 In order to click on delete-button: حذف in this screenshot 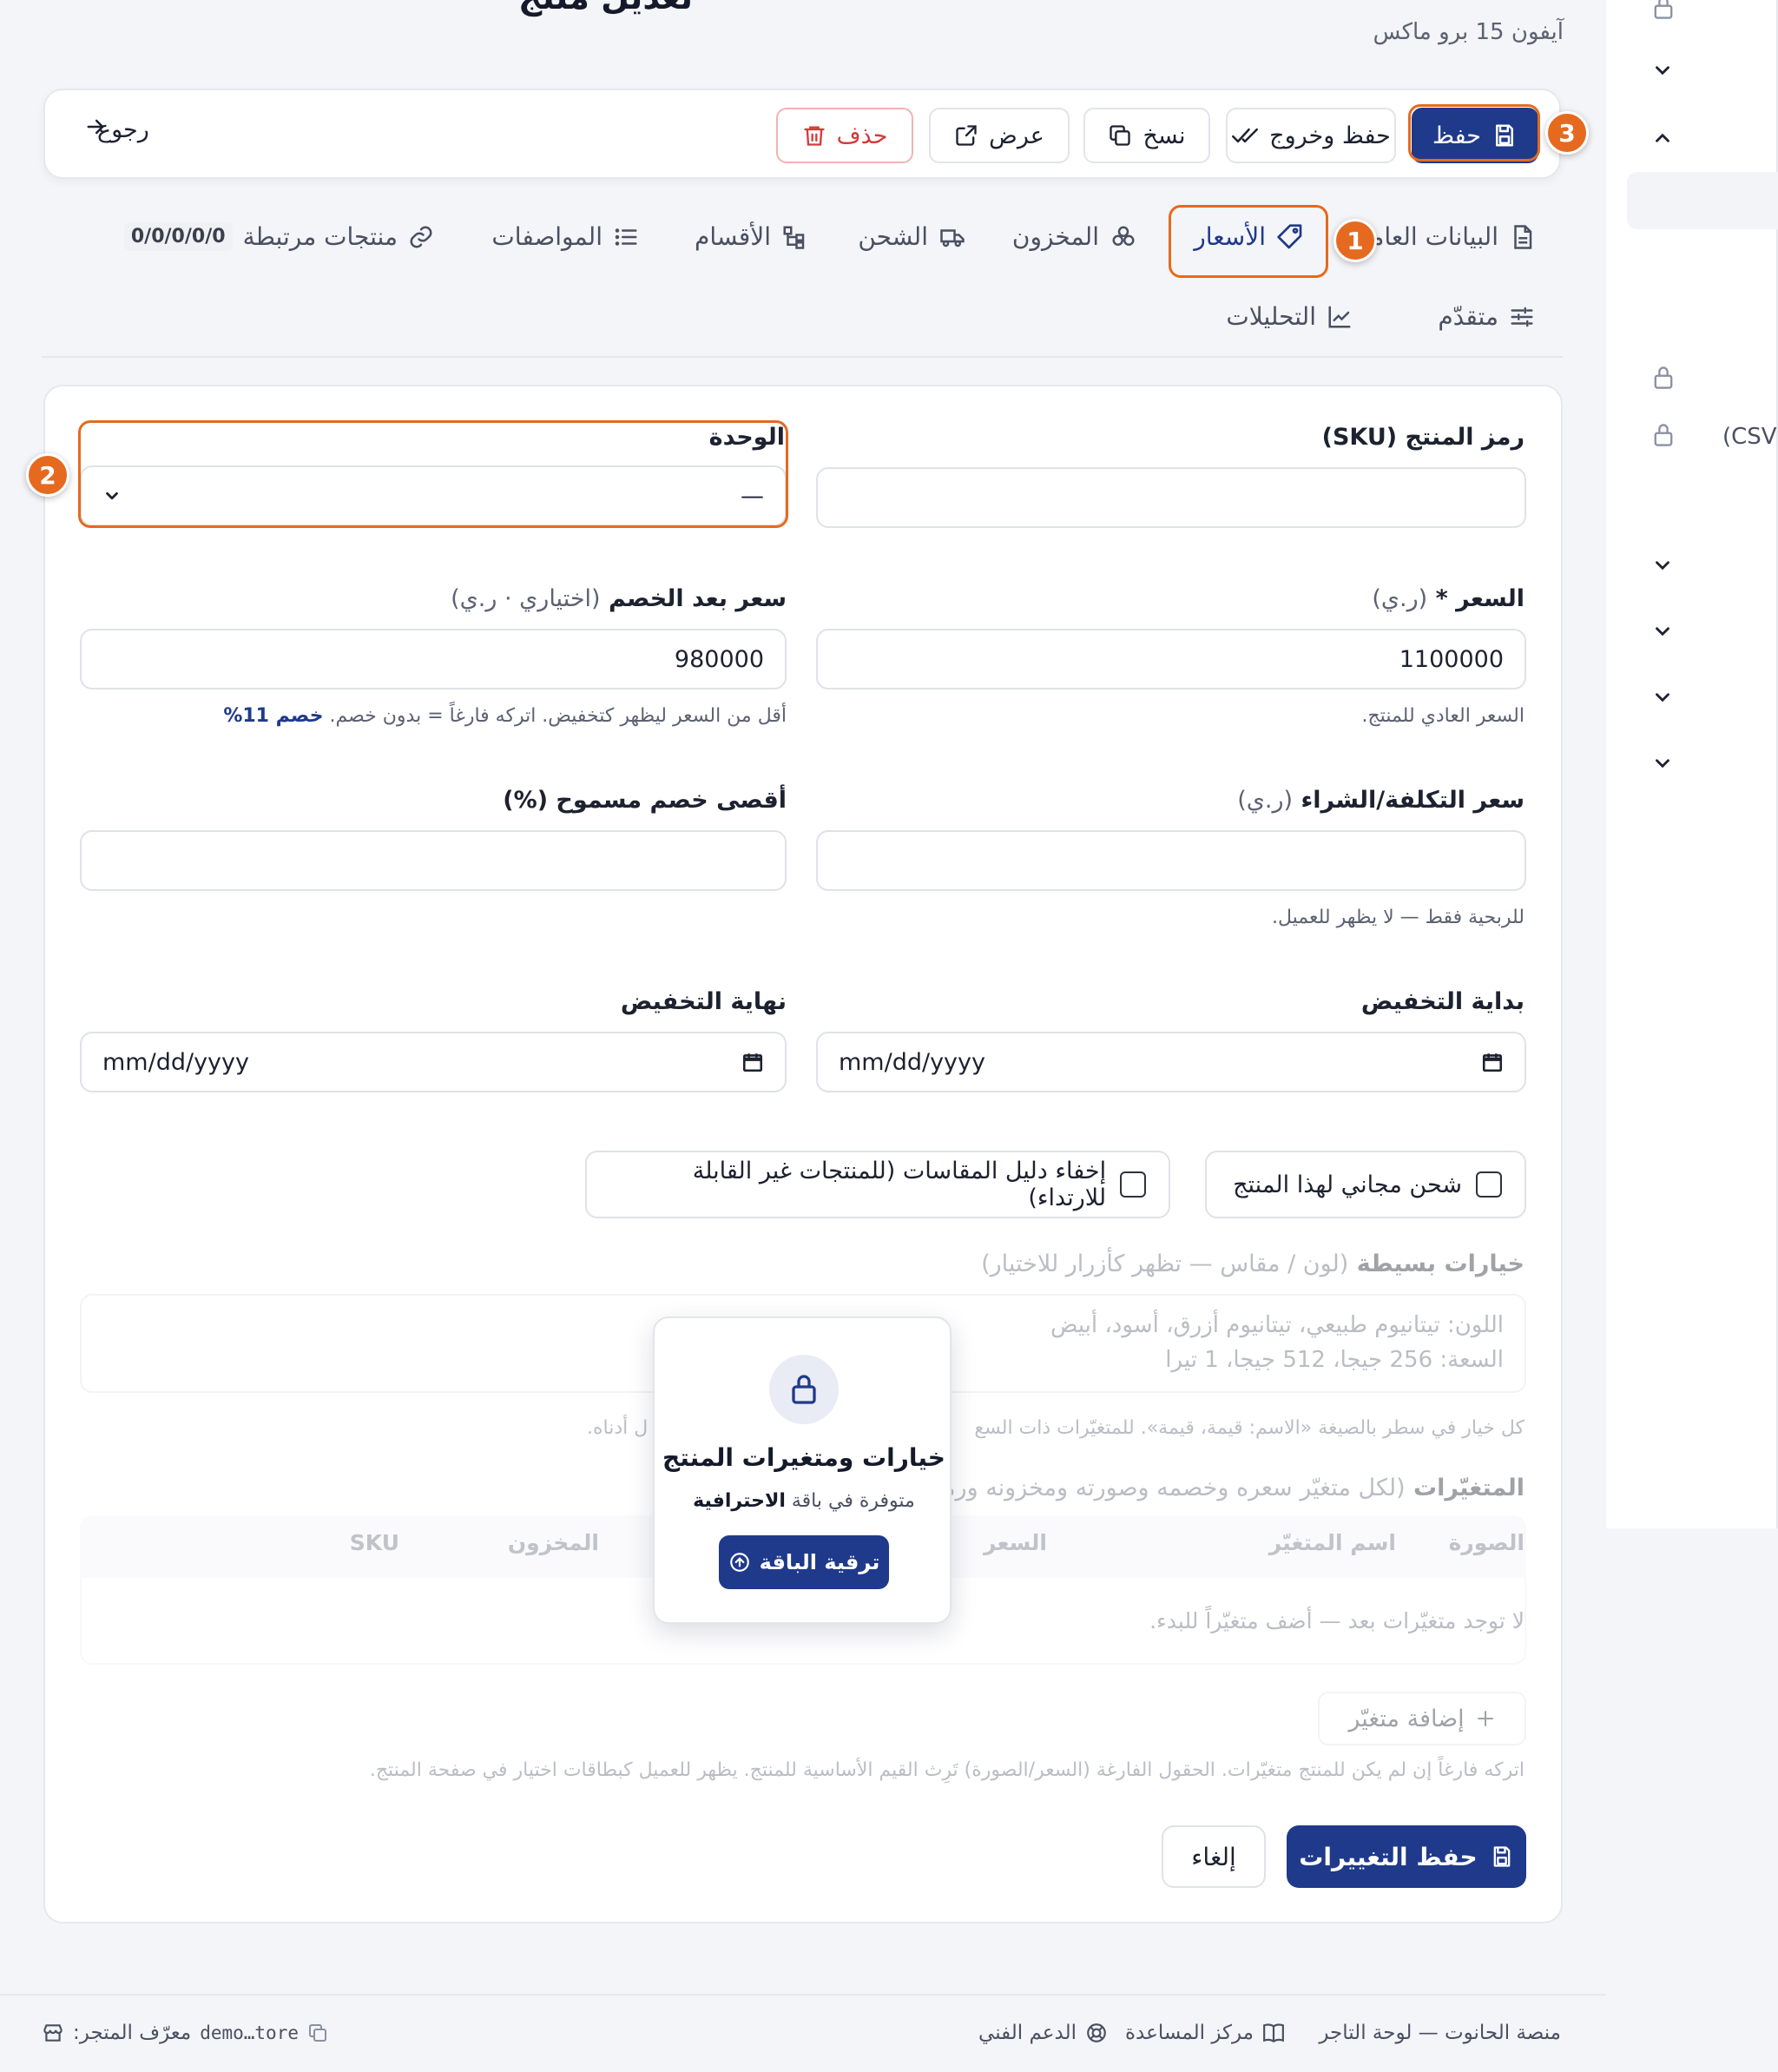, I will do `click(844, 136)`.